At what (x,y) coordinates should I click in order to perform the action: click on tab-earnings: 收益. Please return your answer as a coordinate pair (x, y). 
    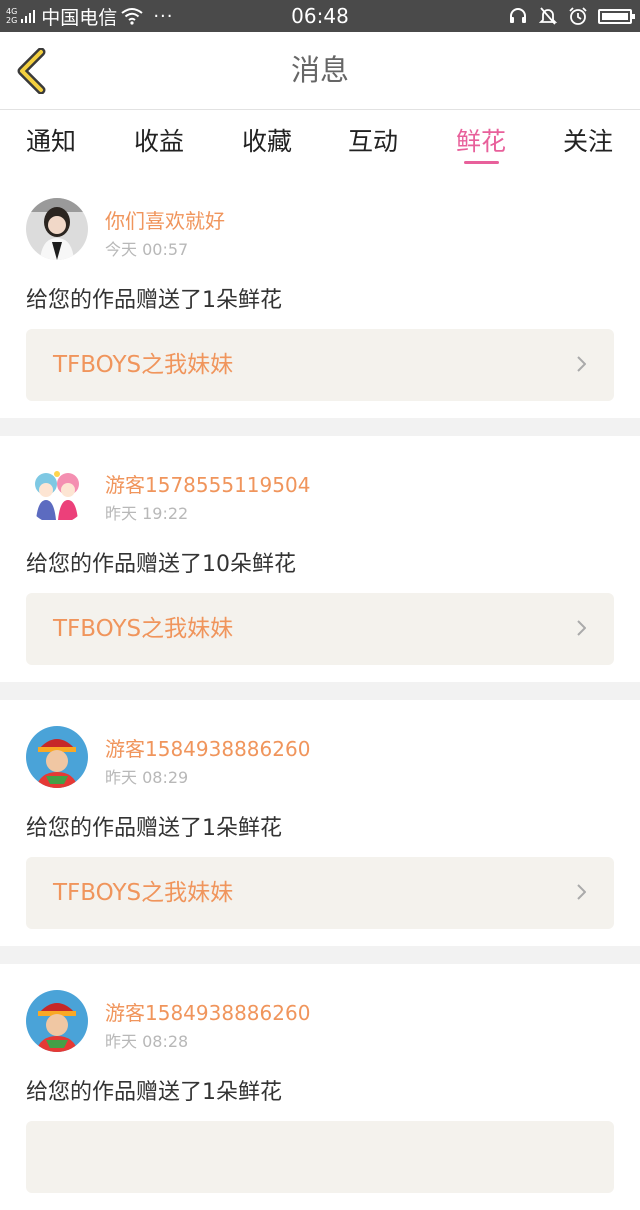
    Looking at the image, I should click on (159, 140).